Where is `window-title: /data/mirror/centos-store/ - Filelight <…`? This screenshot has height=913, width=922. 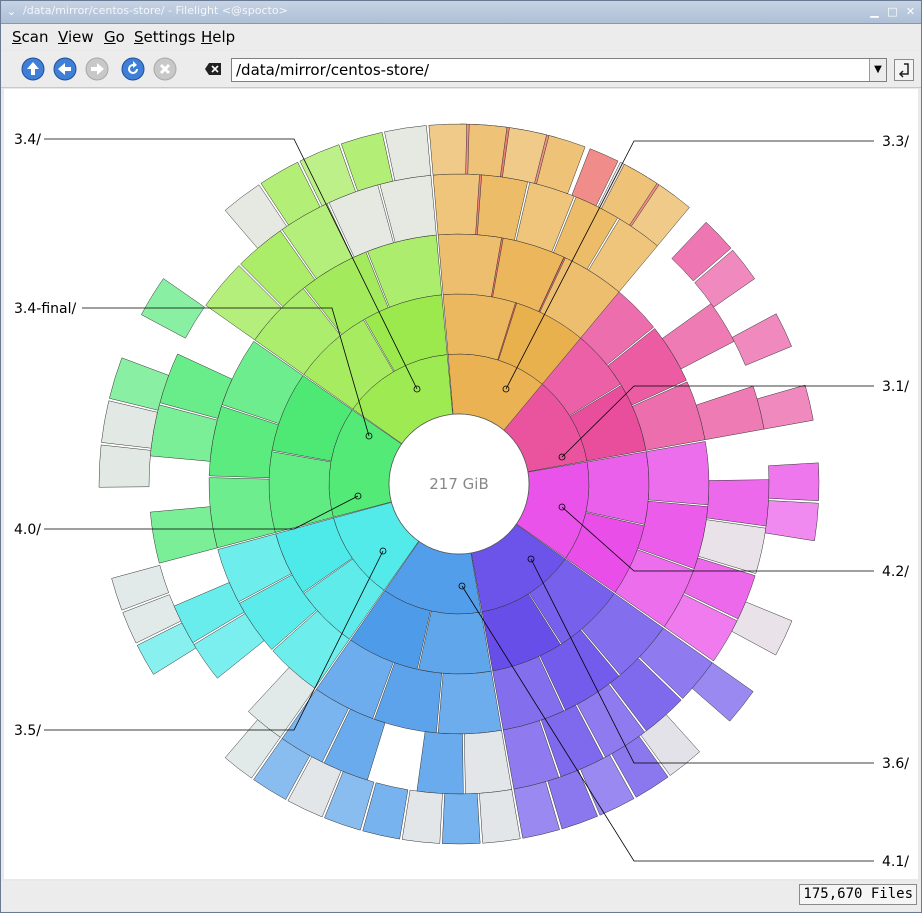 window-title: /data/mirror/centos-store/ - Filelight <… is located at coordinates (155, 10).